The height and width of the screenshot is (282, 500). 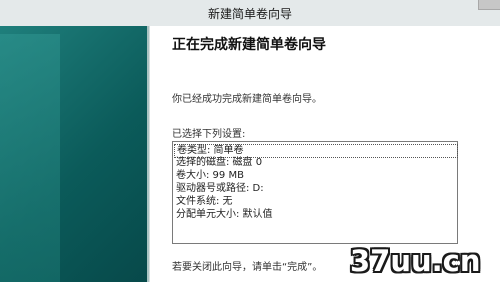 What do you see at coordinates (415, 261) in the screenshot?
I see `watermark-logo: 37uu.cn` at bounding box center [415, 261].